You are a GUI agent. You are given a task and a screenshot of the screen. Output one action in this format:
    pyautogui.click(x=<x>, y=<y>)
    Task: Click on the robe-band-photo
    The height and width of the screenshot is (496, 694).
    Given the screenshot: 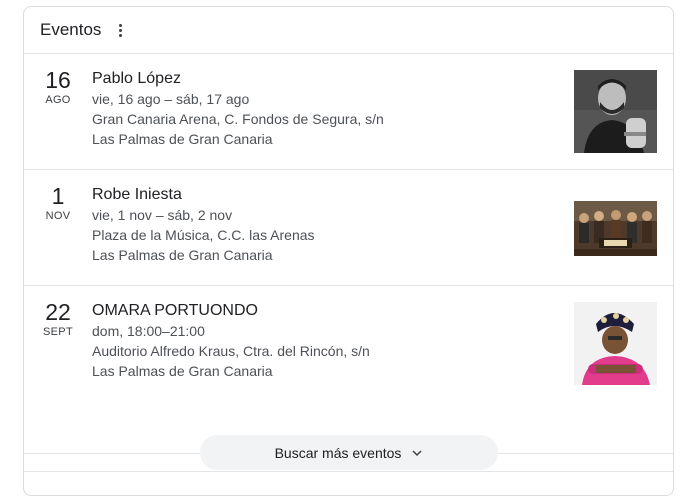 What is the action you would take?
    pyautogui.click(x=615, y=227)
    